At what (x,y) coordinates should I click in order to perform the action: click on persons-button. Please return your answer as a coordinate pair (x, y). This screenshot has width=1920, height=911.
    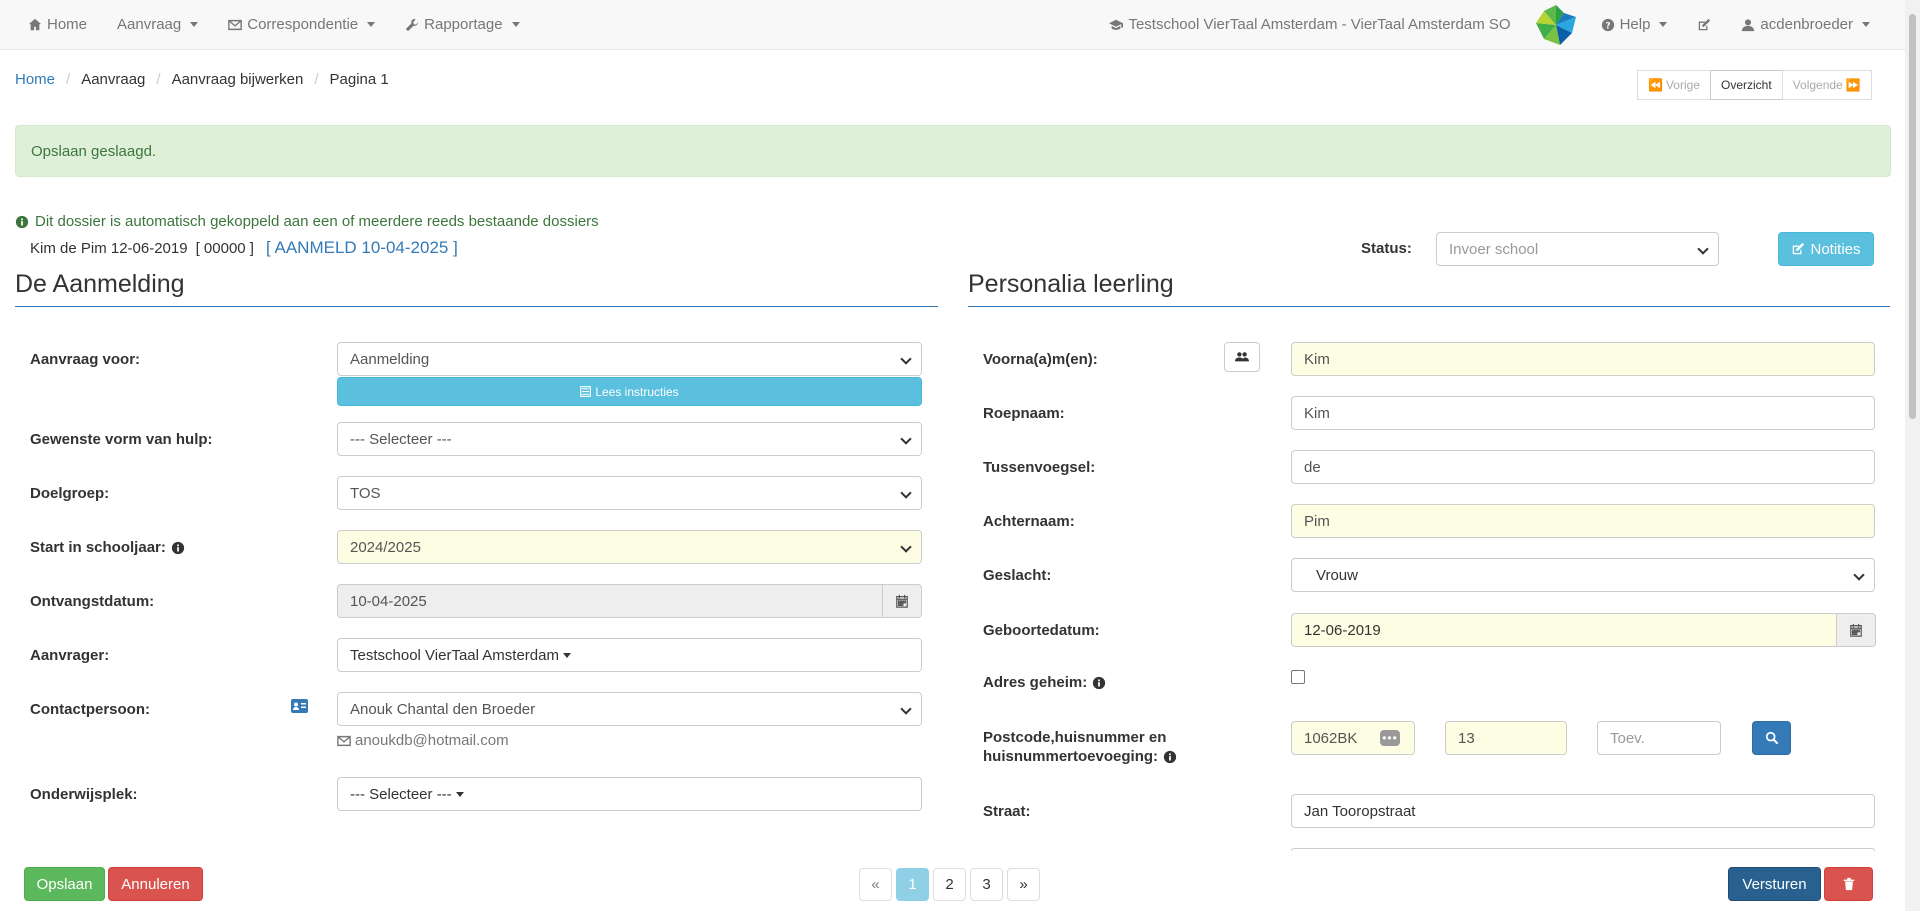
    Looking at the image, I should click on (1242, 357).